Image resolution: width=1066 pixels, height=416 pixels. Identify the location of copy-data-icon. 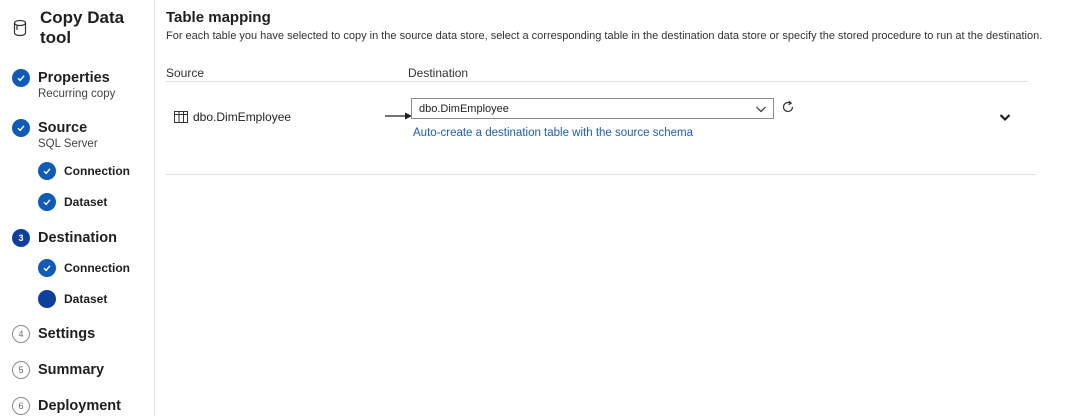
(20, 28).